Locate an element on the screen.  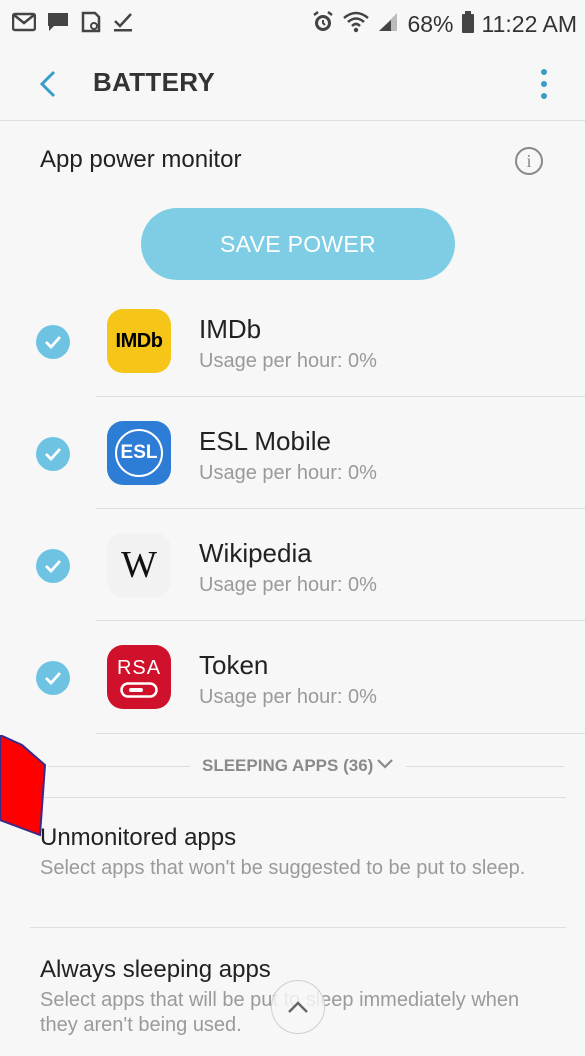
annotation-arrow-icon is located at coordinates (23, 786).